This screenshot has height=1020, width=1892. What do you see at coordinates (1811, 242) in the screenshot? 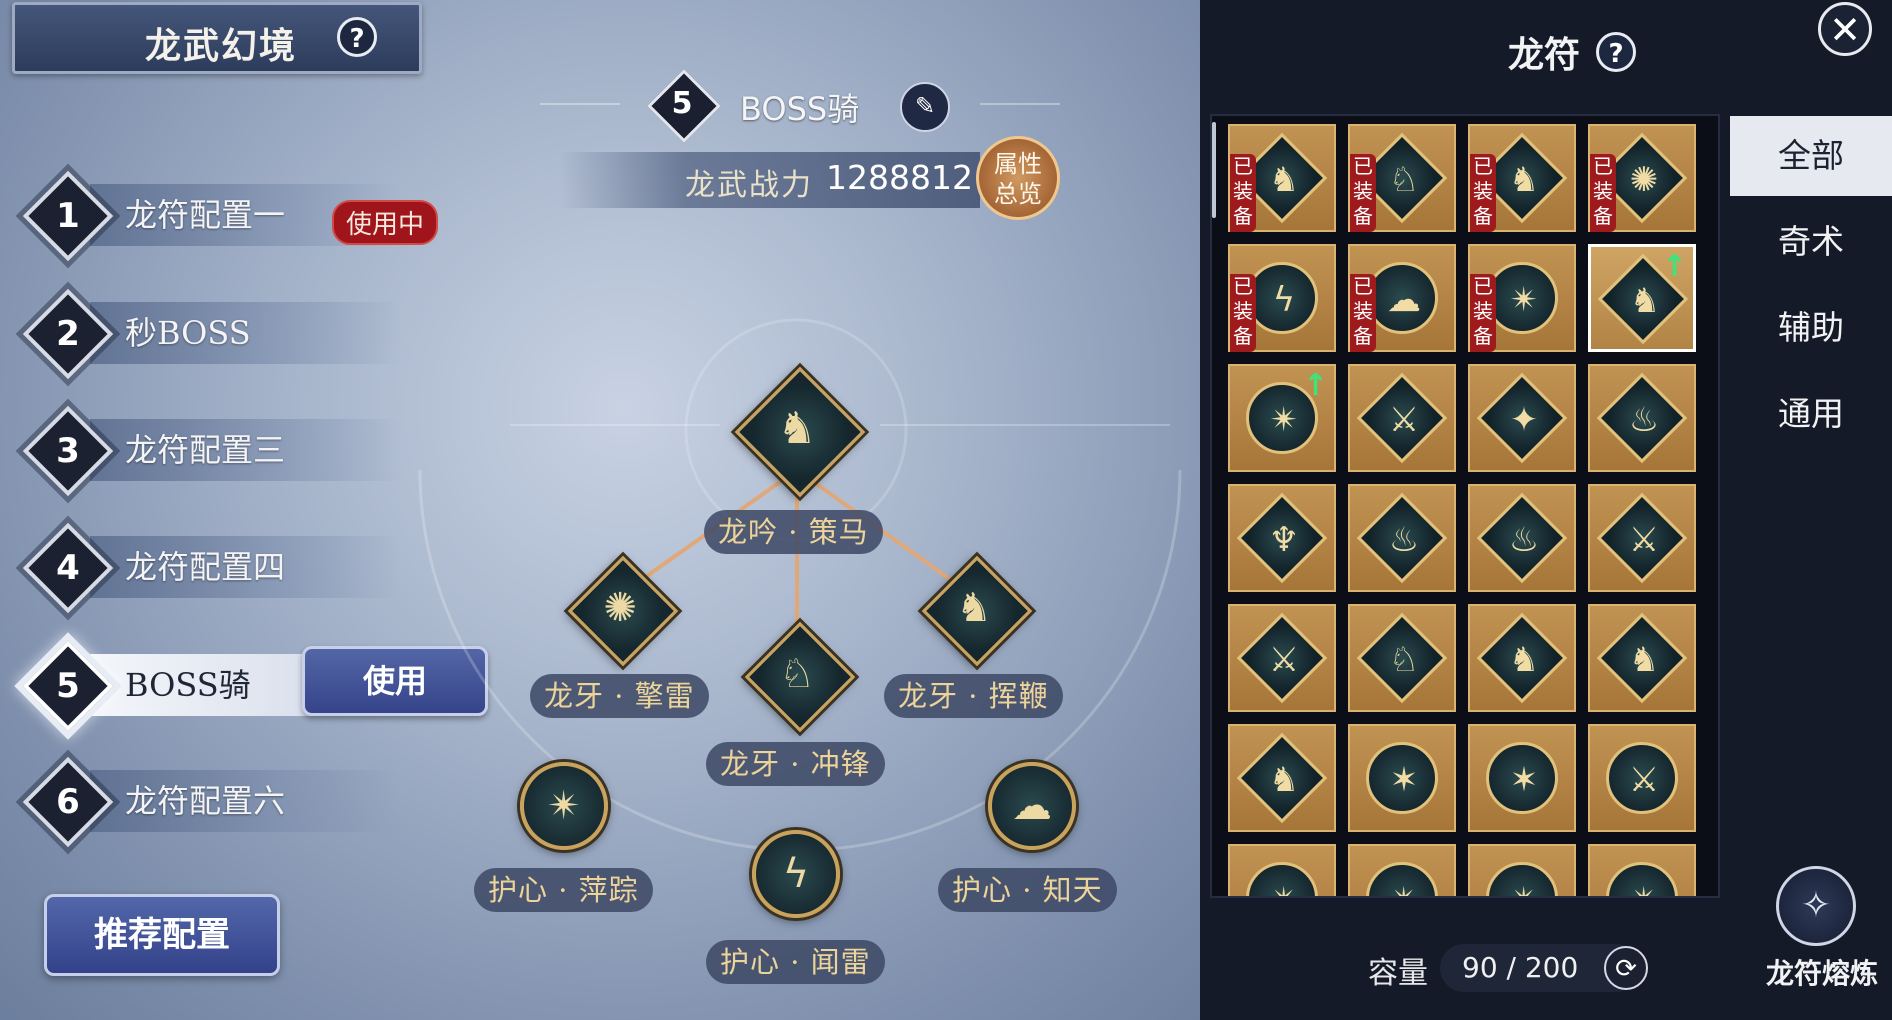
I see `tab-qishu: 奇术` at bounding box center [1811, 242].